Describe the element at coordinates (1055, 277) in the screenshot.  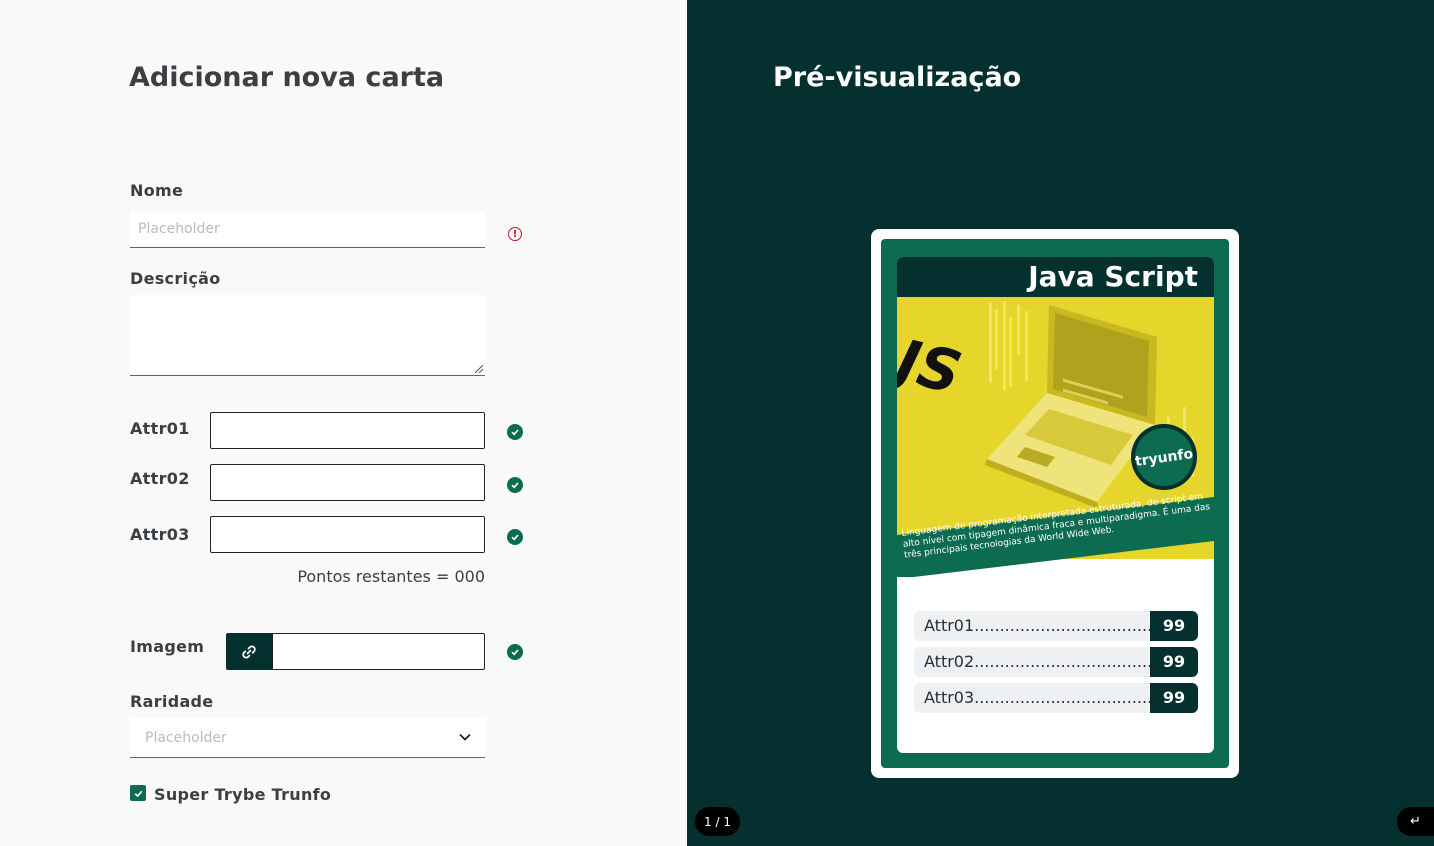
I see `card-name: Java Script` at that location.